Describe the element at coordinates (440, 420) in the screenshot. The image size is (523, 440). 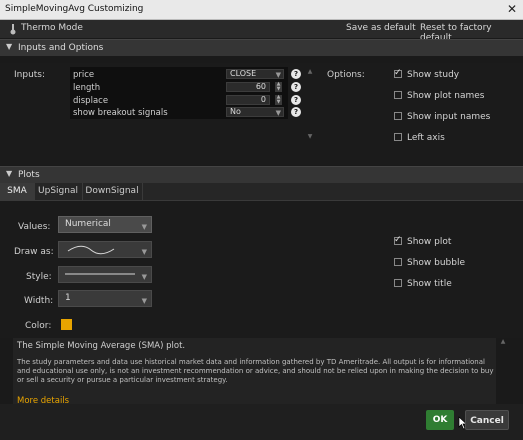
I see `ok-button: OK` at that location.